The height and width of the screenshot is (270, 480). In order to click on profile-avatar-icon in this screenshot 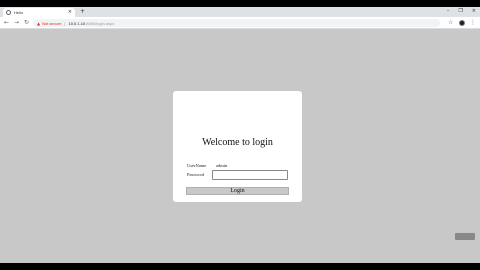, I will do `click(462, 23)`.